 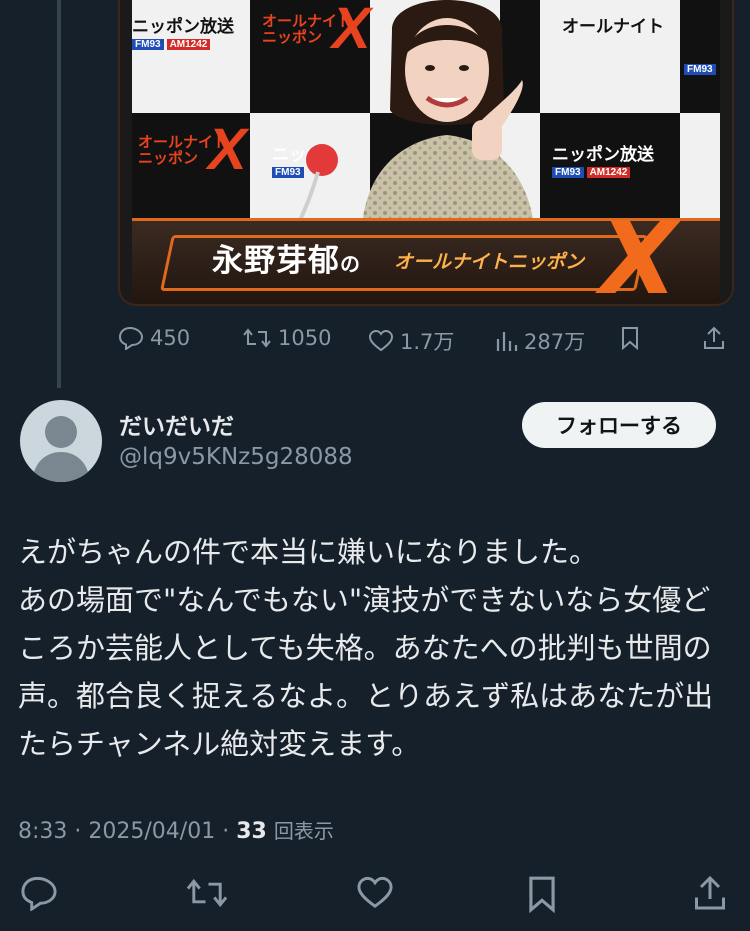 I want to click on post-view-count: 33, so click(x=251, y=831).